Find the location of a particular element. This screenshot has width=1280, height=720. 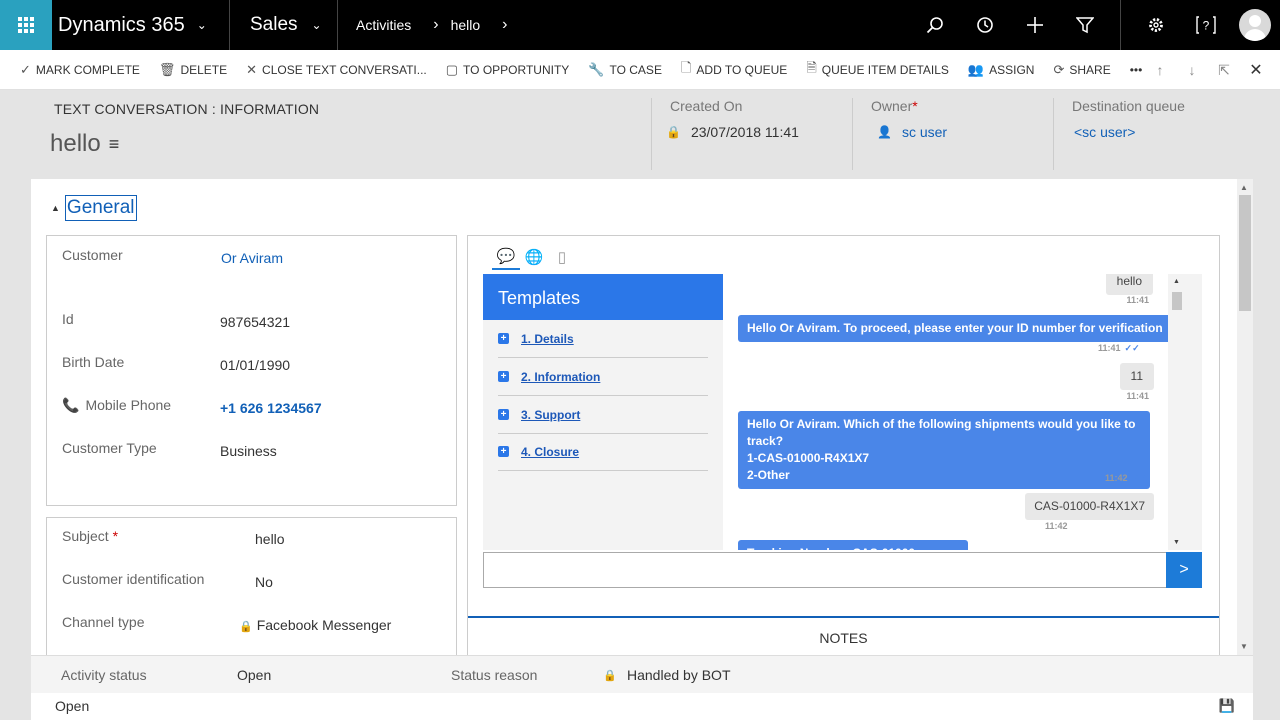

app-name-dropdown: Dynamics 365 ⌄ is located at coordinates (141, 25).